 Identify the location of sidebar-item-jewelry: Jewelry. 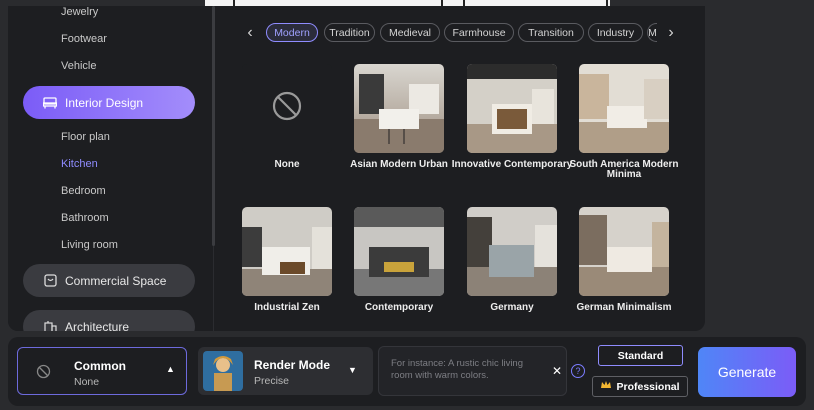
(79, 12).